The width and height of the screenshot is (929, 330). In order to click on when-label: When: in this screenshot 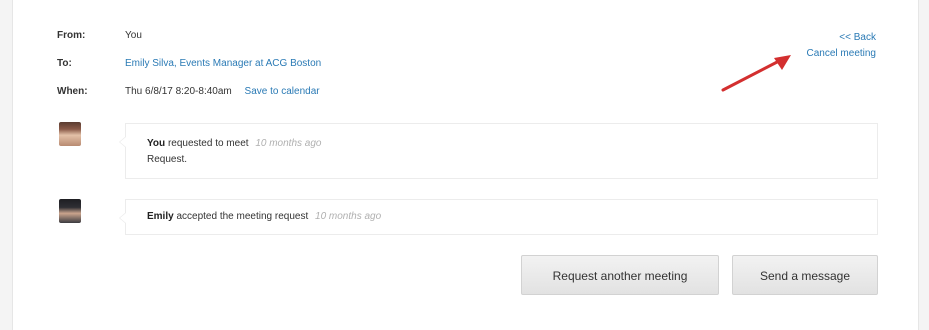, I will do `click(72, 91)`.